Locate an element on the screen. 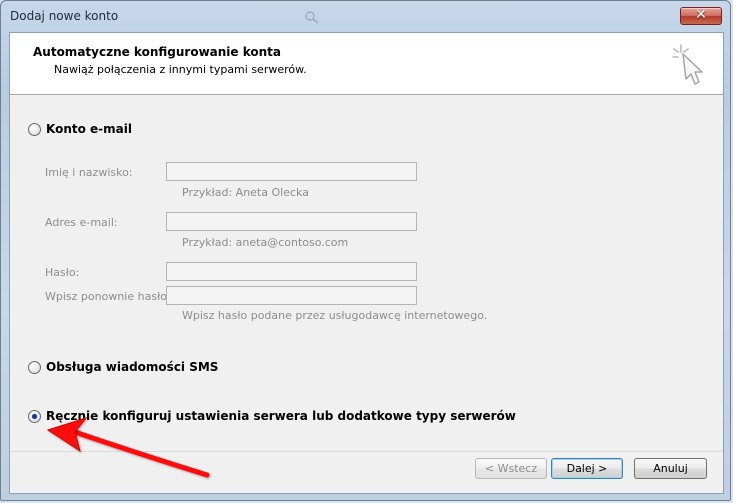 This screenshot has width=733, height=503. close-button: ✕ is located at coordinates (701, 16).